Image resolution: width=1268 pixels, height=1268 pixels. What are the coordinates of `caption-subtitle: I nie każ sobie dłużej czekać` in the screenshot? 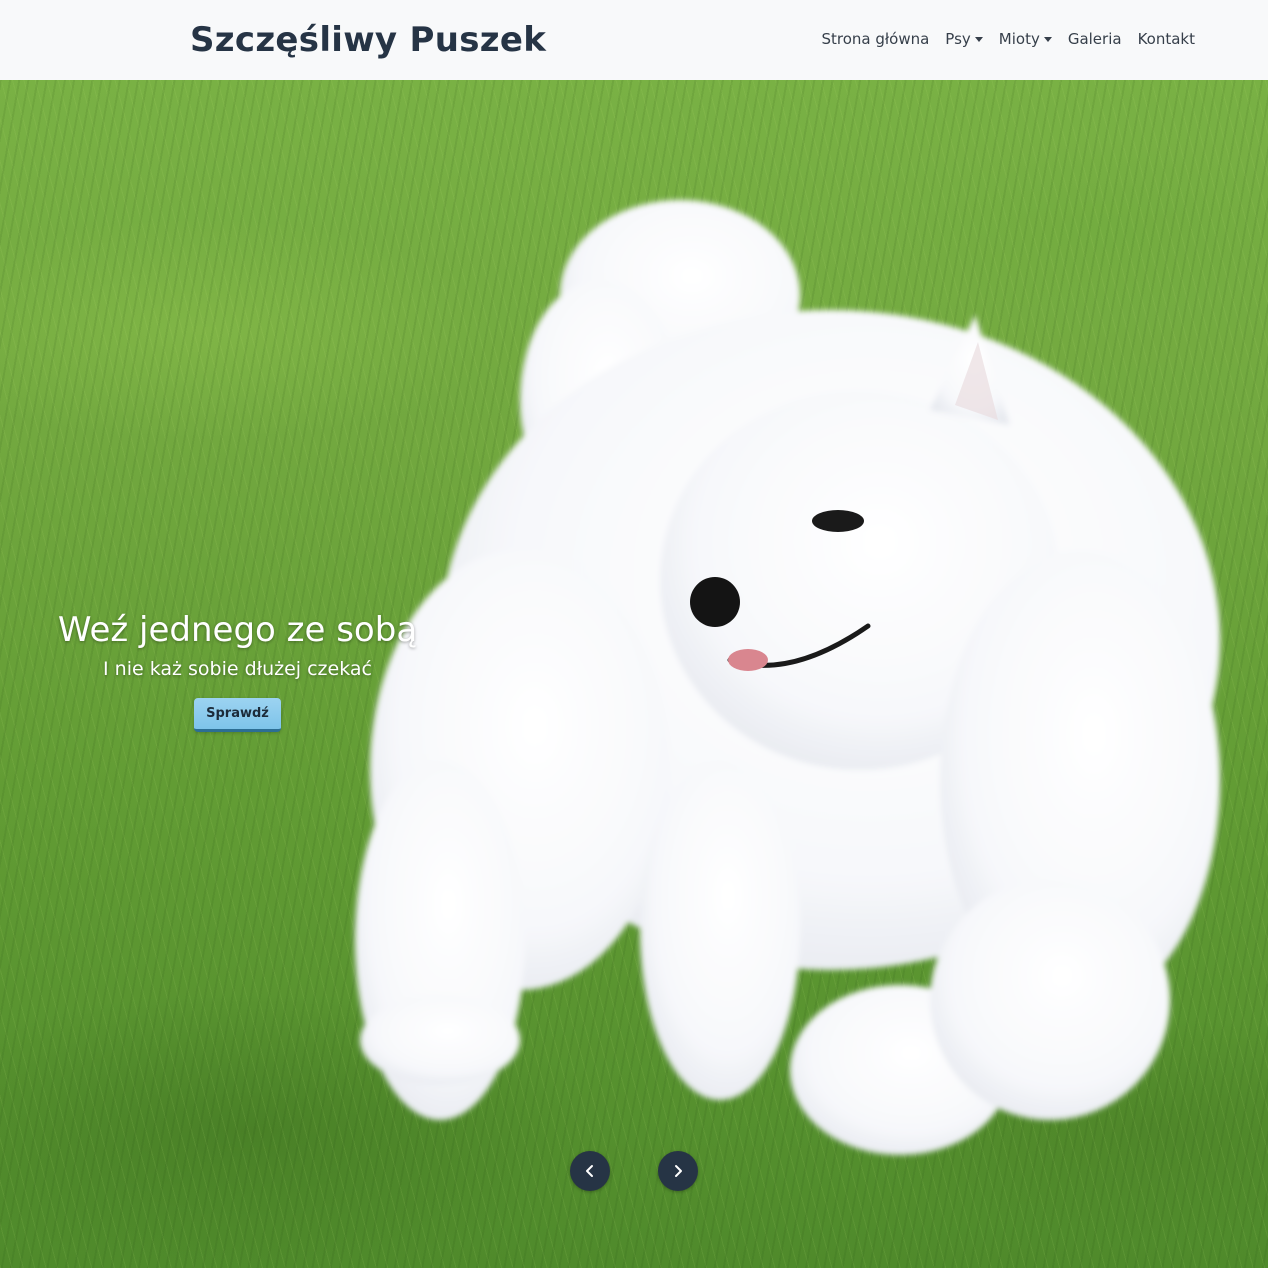 It's located at (237, 669).